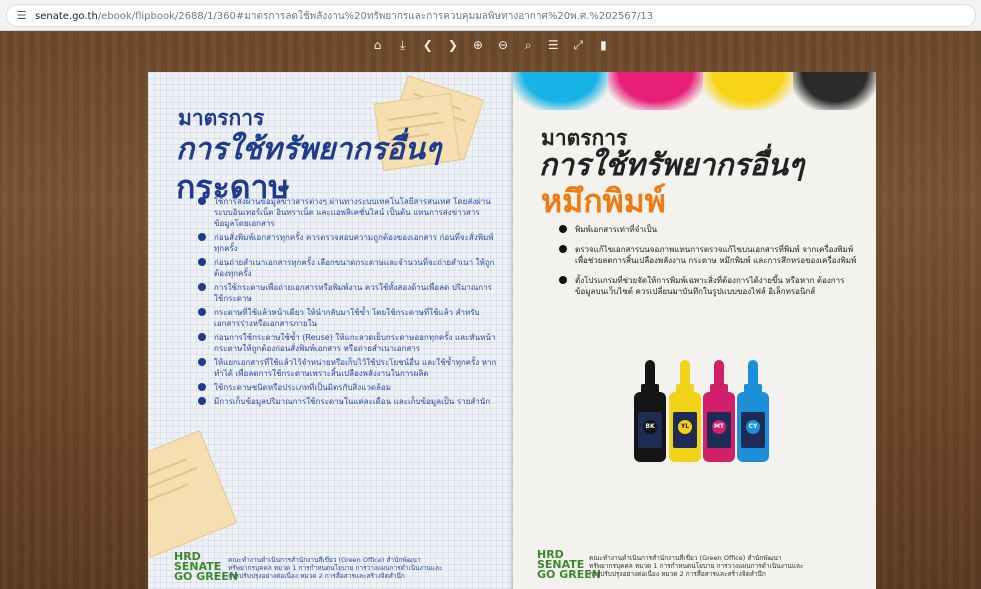  What do you see at coordinates (403, 45) in the screenshot?
I see `download-icon: ⤓` at bounding box center [403, 45].